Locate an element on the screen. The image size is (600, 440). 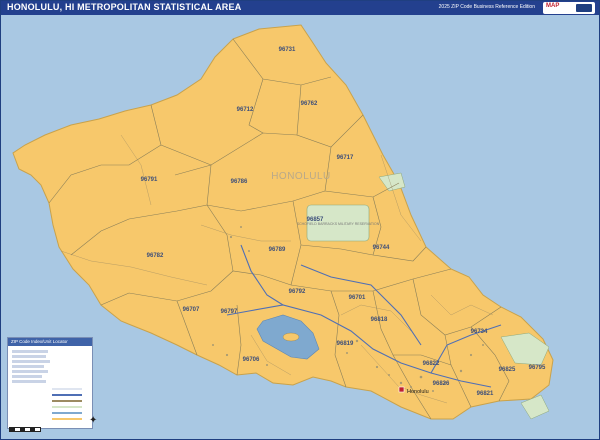
legend-panel: ZIP Code Index/Unit Locator is located at coordinates (50, 383).